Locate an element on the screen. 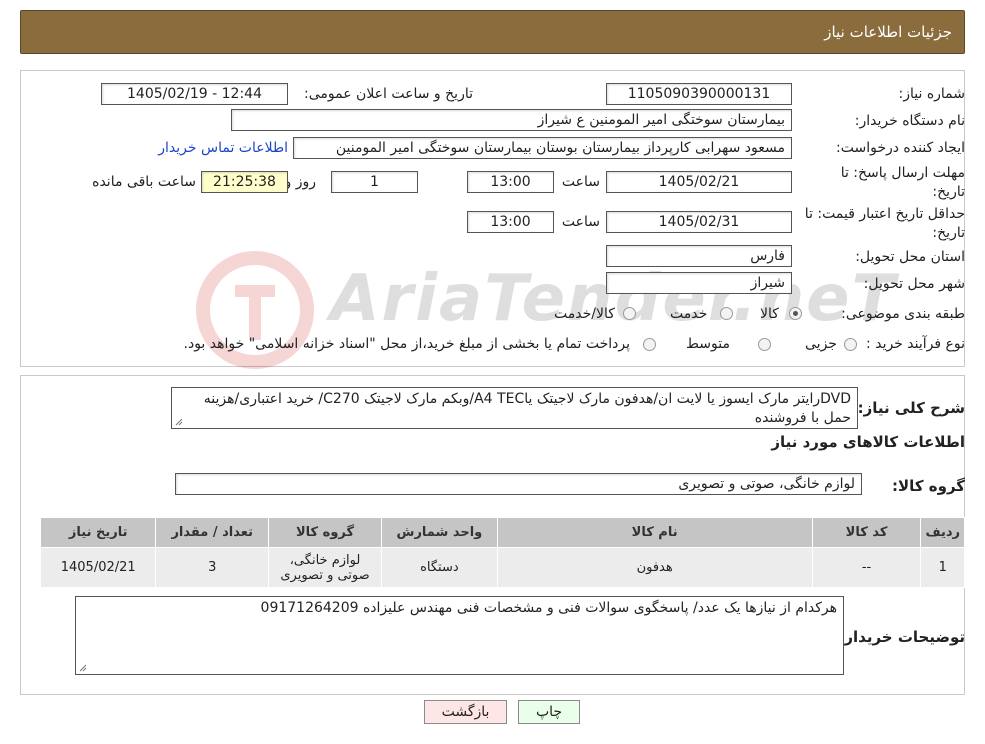 The width and height of the screenshot is (985, 744). page-title: جزئیات اطلاعات نیاز is located at coordinates (888, 32).